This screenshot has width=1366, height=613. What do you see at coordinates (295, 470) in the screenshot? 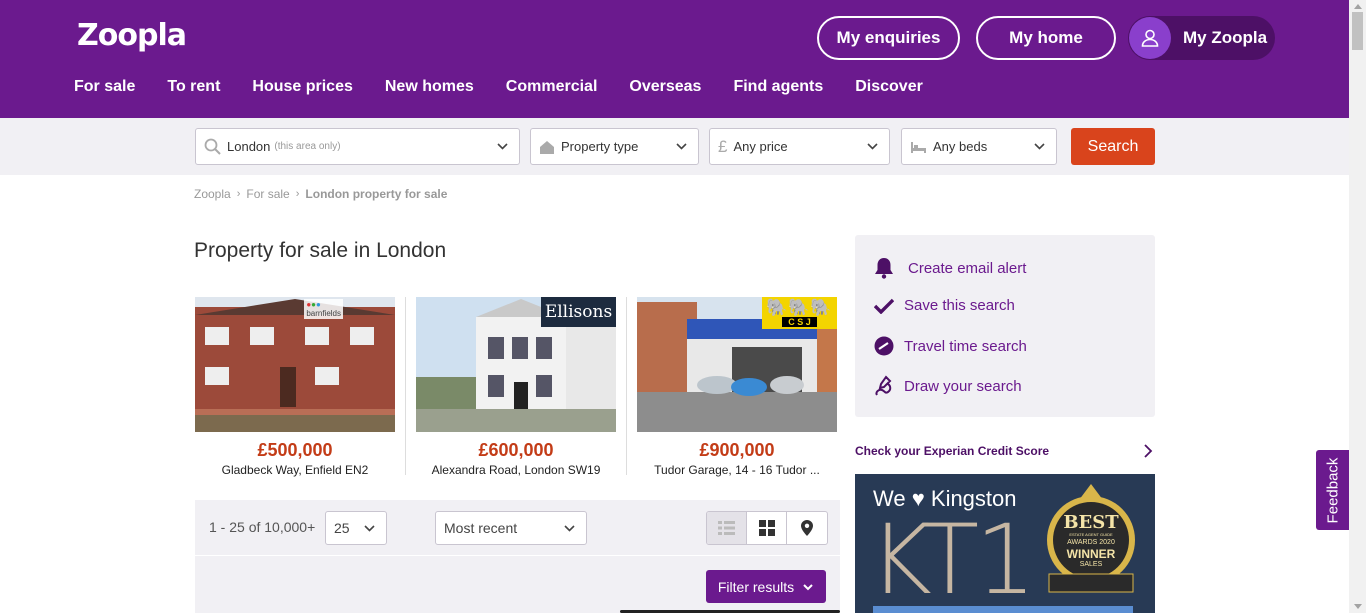
I see `listing-address: Gladbeck Way, Enfield EN2` at bounding box center [295, 470].